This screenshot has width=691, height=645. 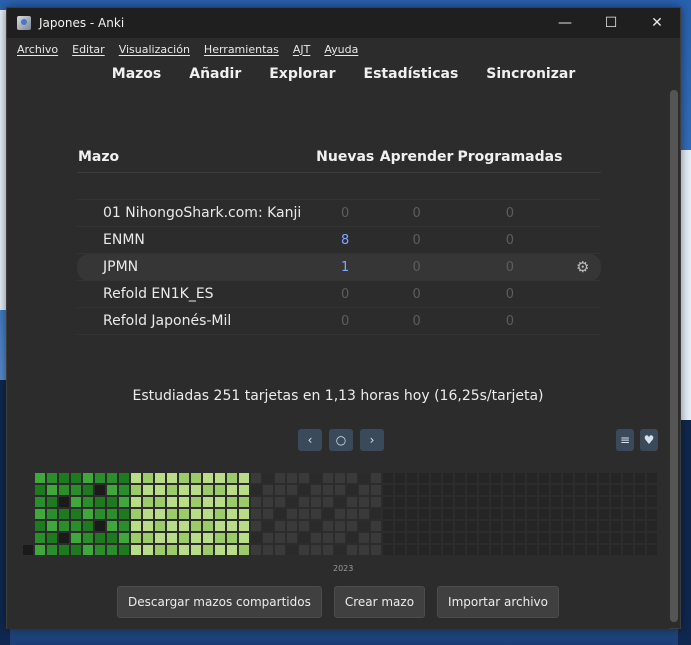 I want to click on menu-herramientas: Herramientas, so click(x=241, y=49).